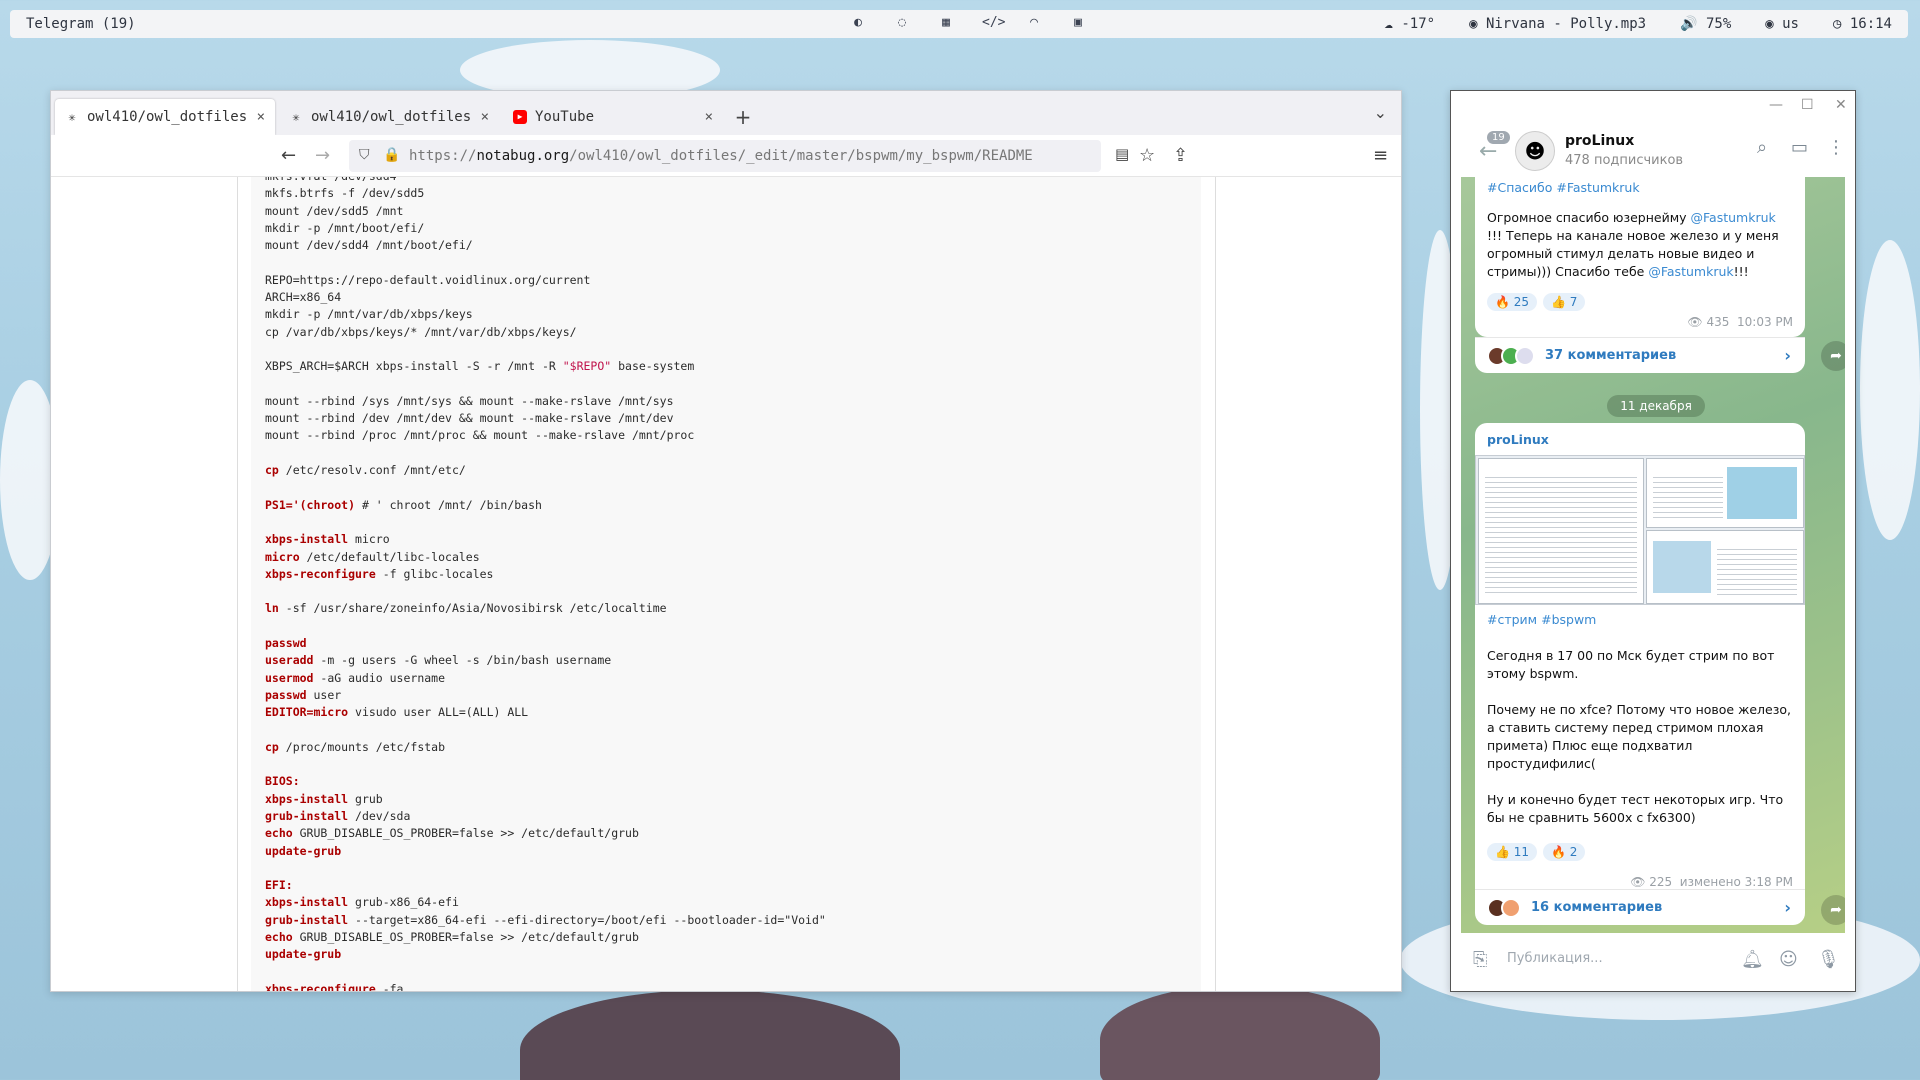 The width and height of the screenshot is (1920, 1080). Describe the element at coordinates (1708, 322) in the screenshot. I see `view-count: 👁 435` at that location.